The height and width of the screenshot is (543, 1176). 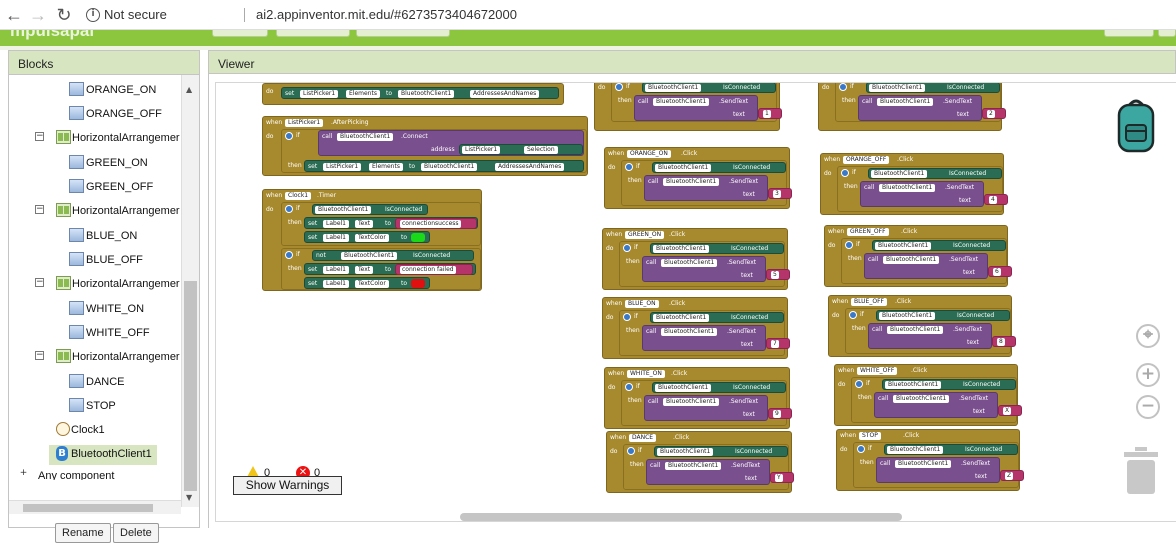 I want to click on delete-button: Delete, so click(x=136, y=533).